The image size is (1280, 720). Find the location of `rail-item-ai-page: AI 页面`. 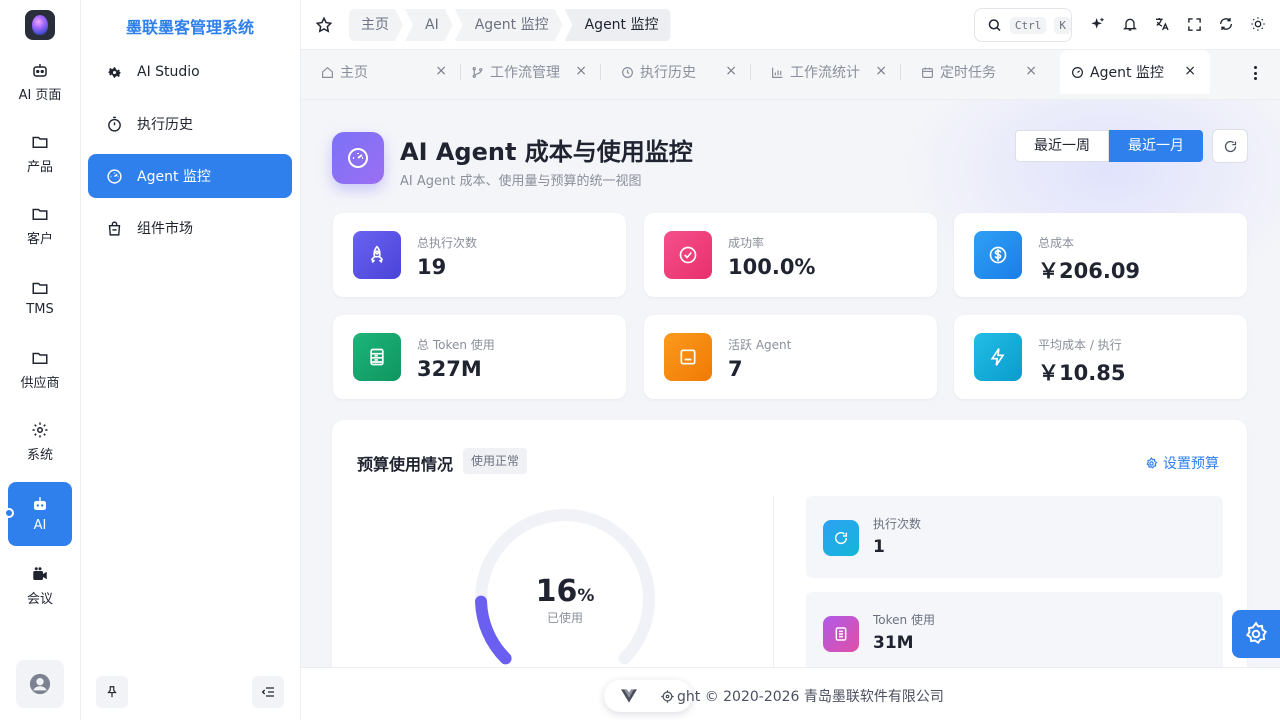

rail-item-ai-page: AI 页面 is located at coordinates (40, 82).